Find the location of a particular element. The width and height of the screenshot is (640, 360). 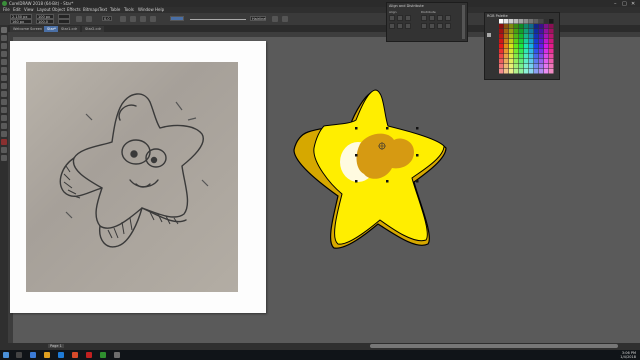

docker-scrollbar is located at coordinates (463, 22).